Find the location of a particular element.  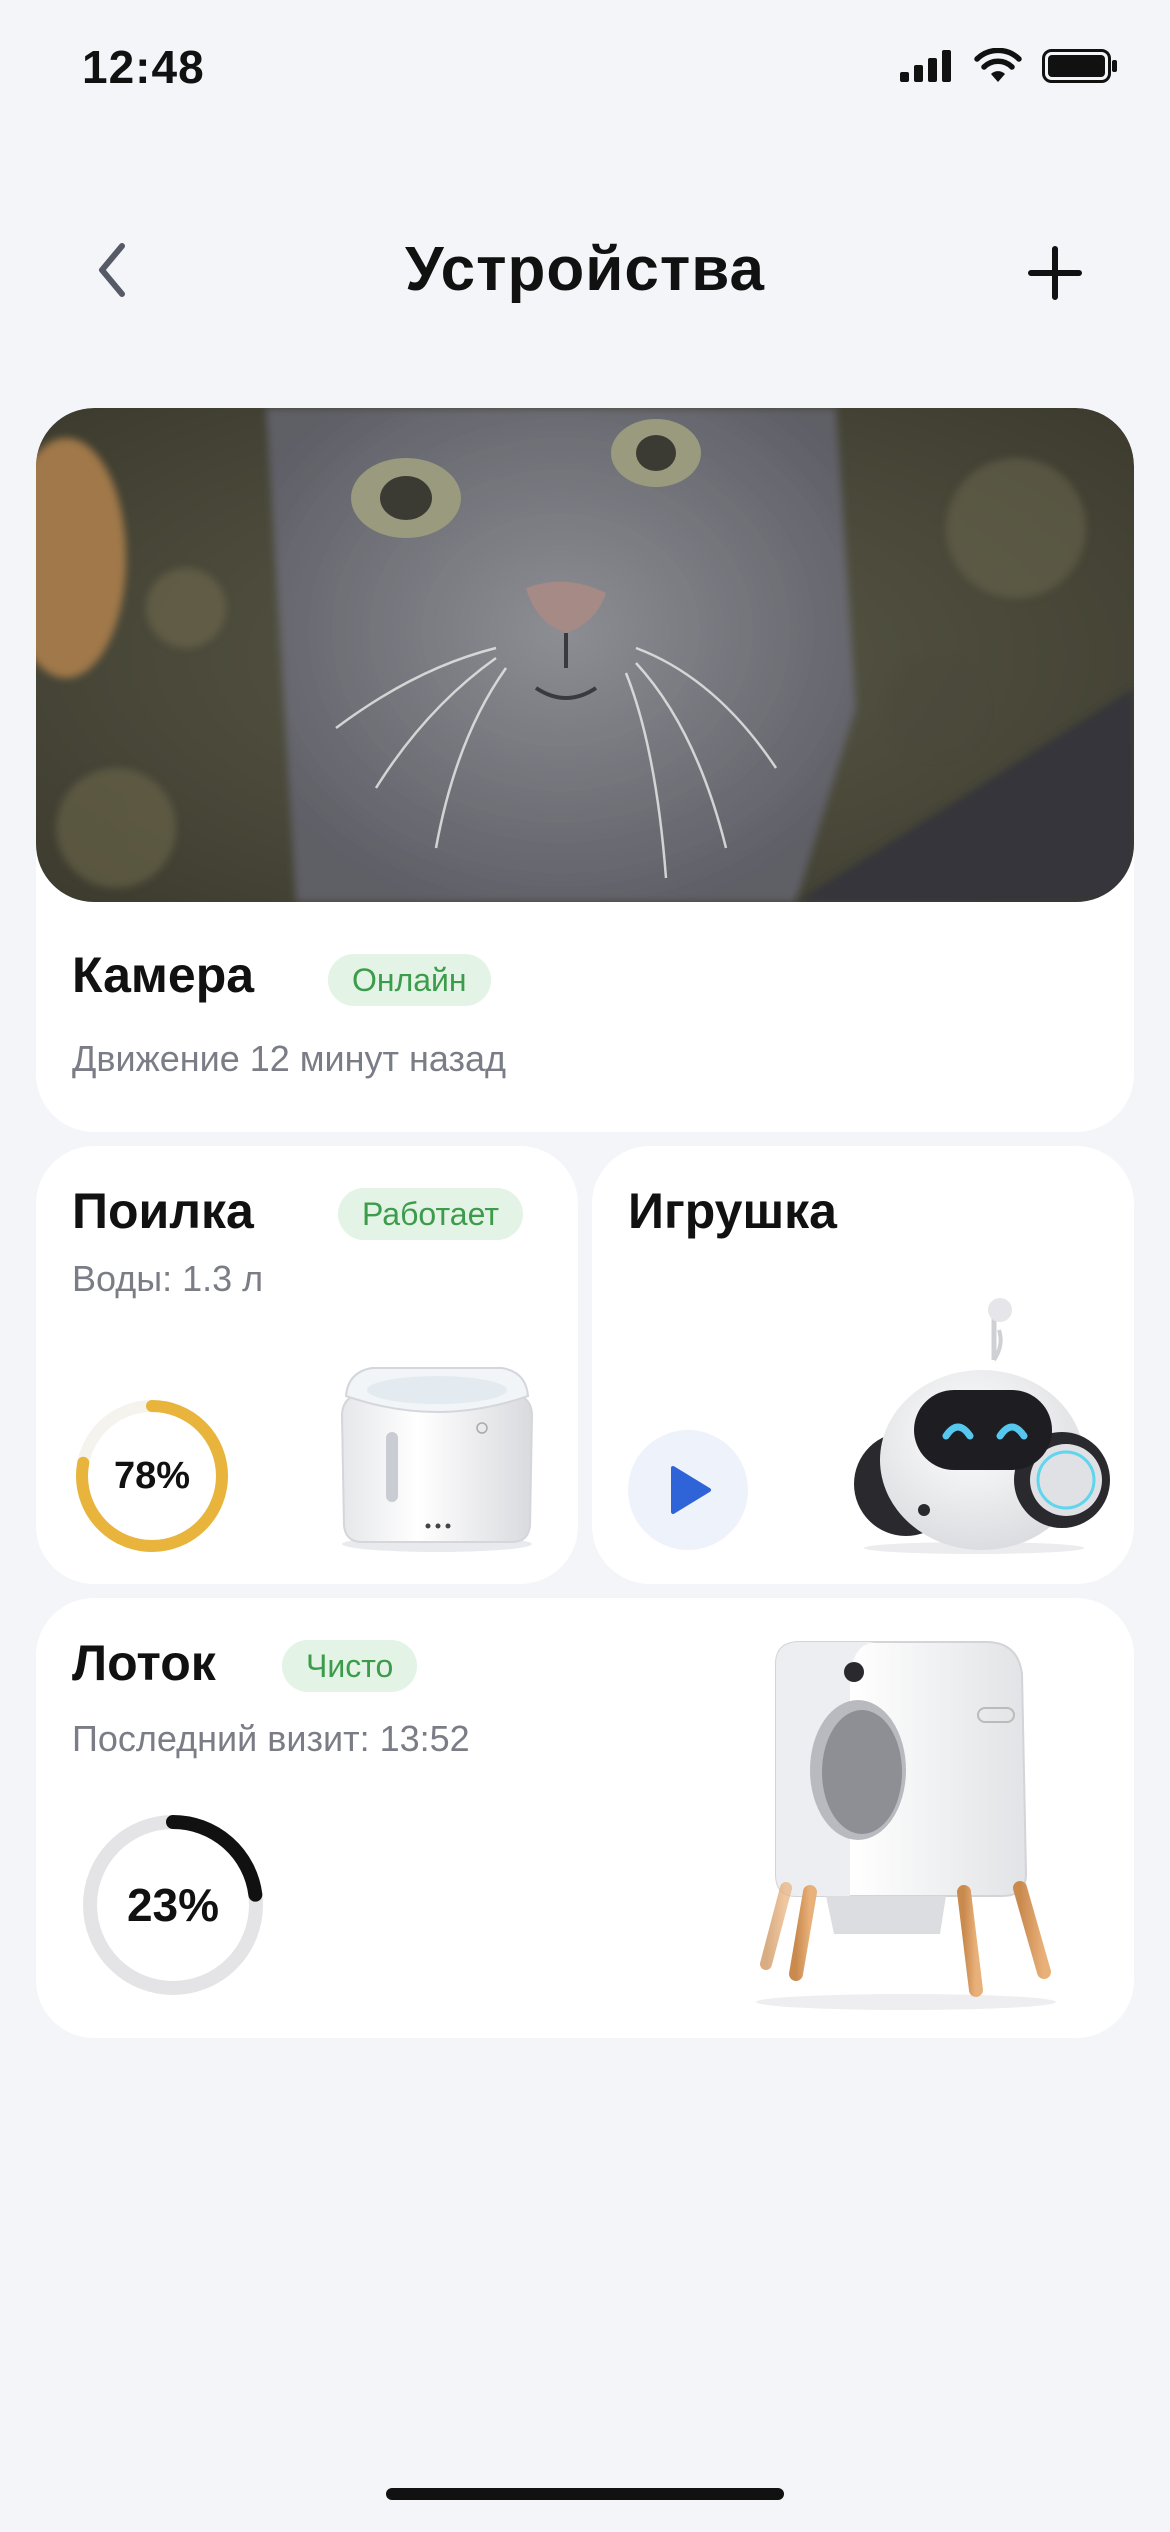

status-icons is located at coordinates (1009, 66).